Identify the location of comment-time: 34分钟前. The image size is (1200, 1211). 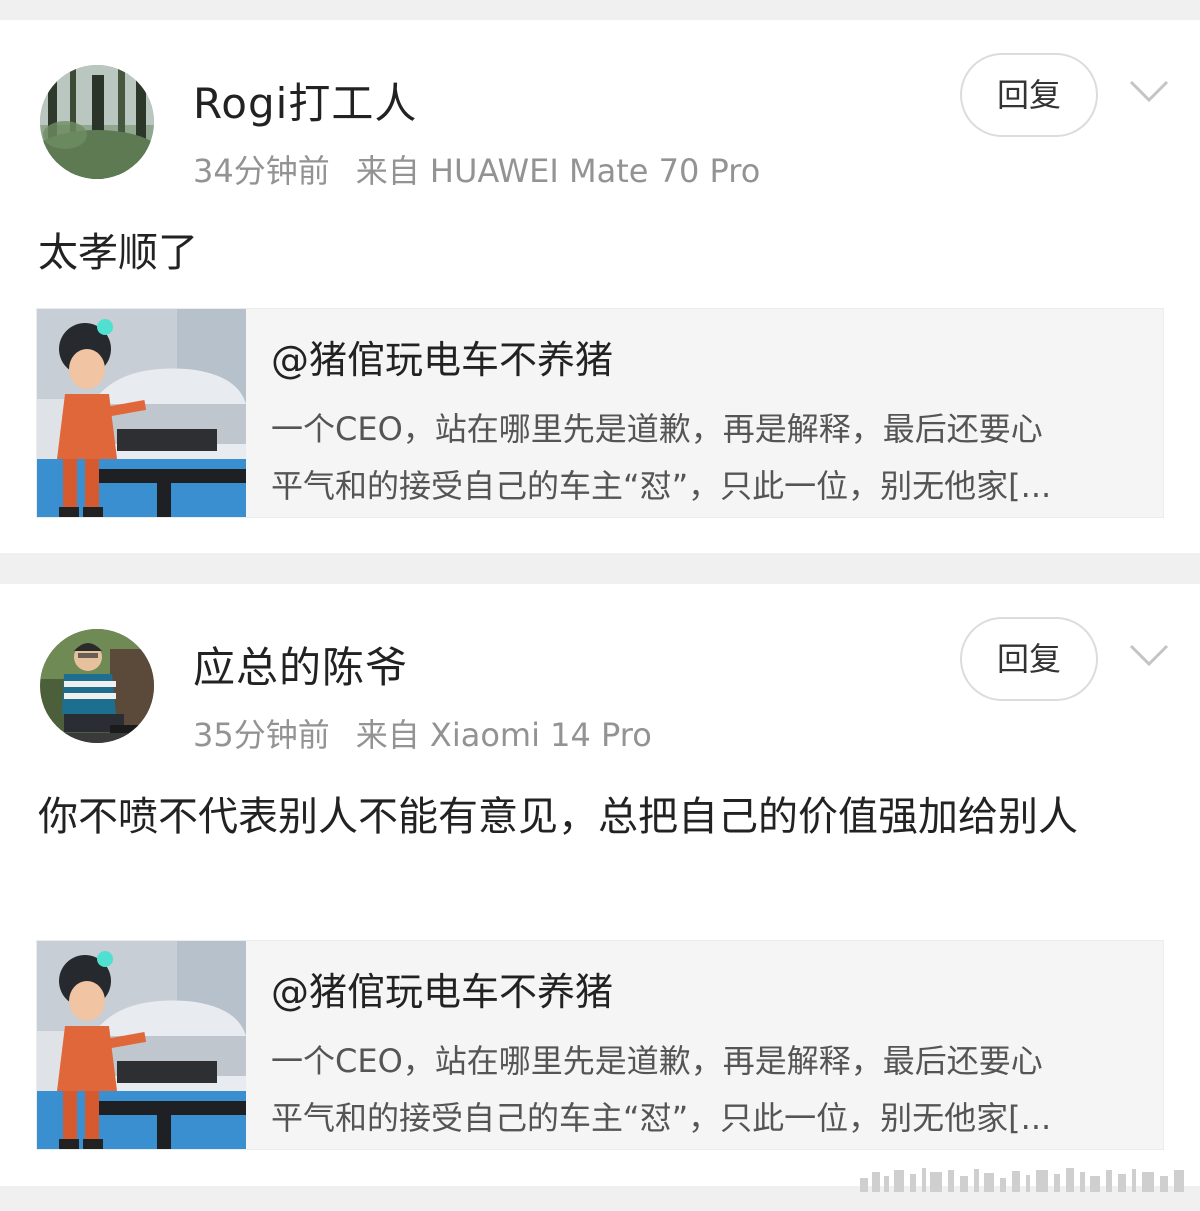
(261, 171).